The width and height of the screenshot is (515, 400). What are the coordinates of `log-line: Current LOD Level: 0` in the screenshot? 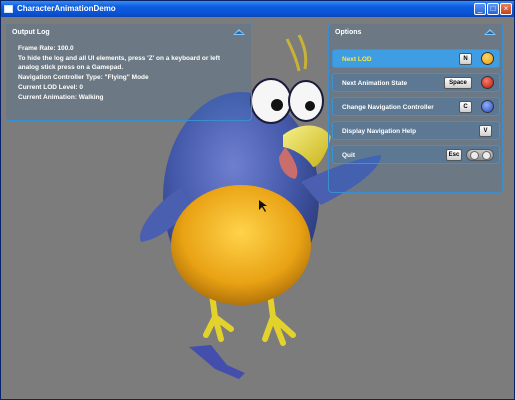 It's located at (51, 87).